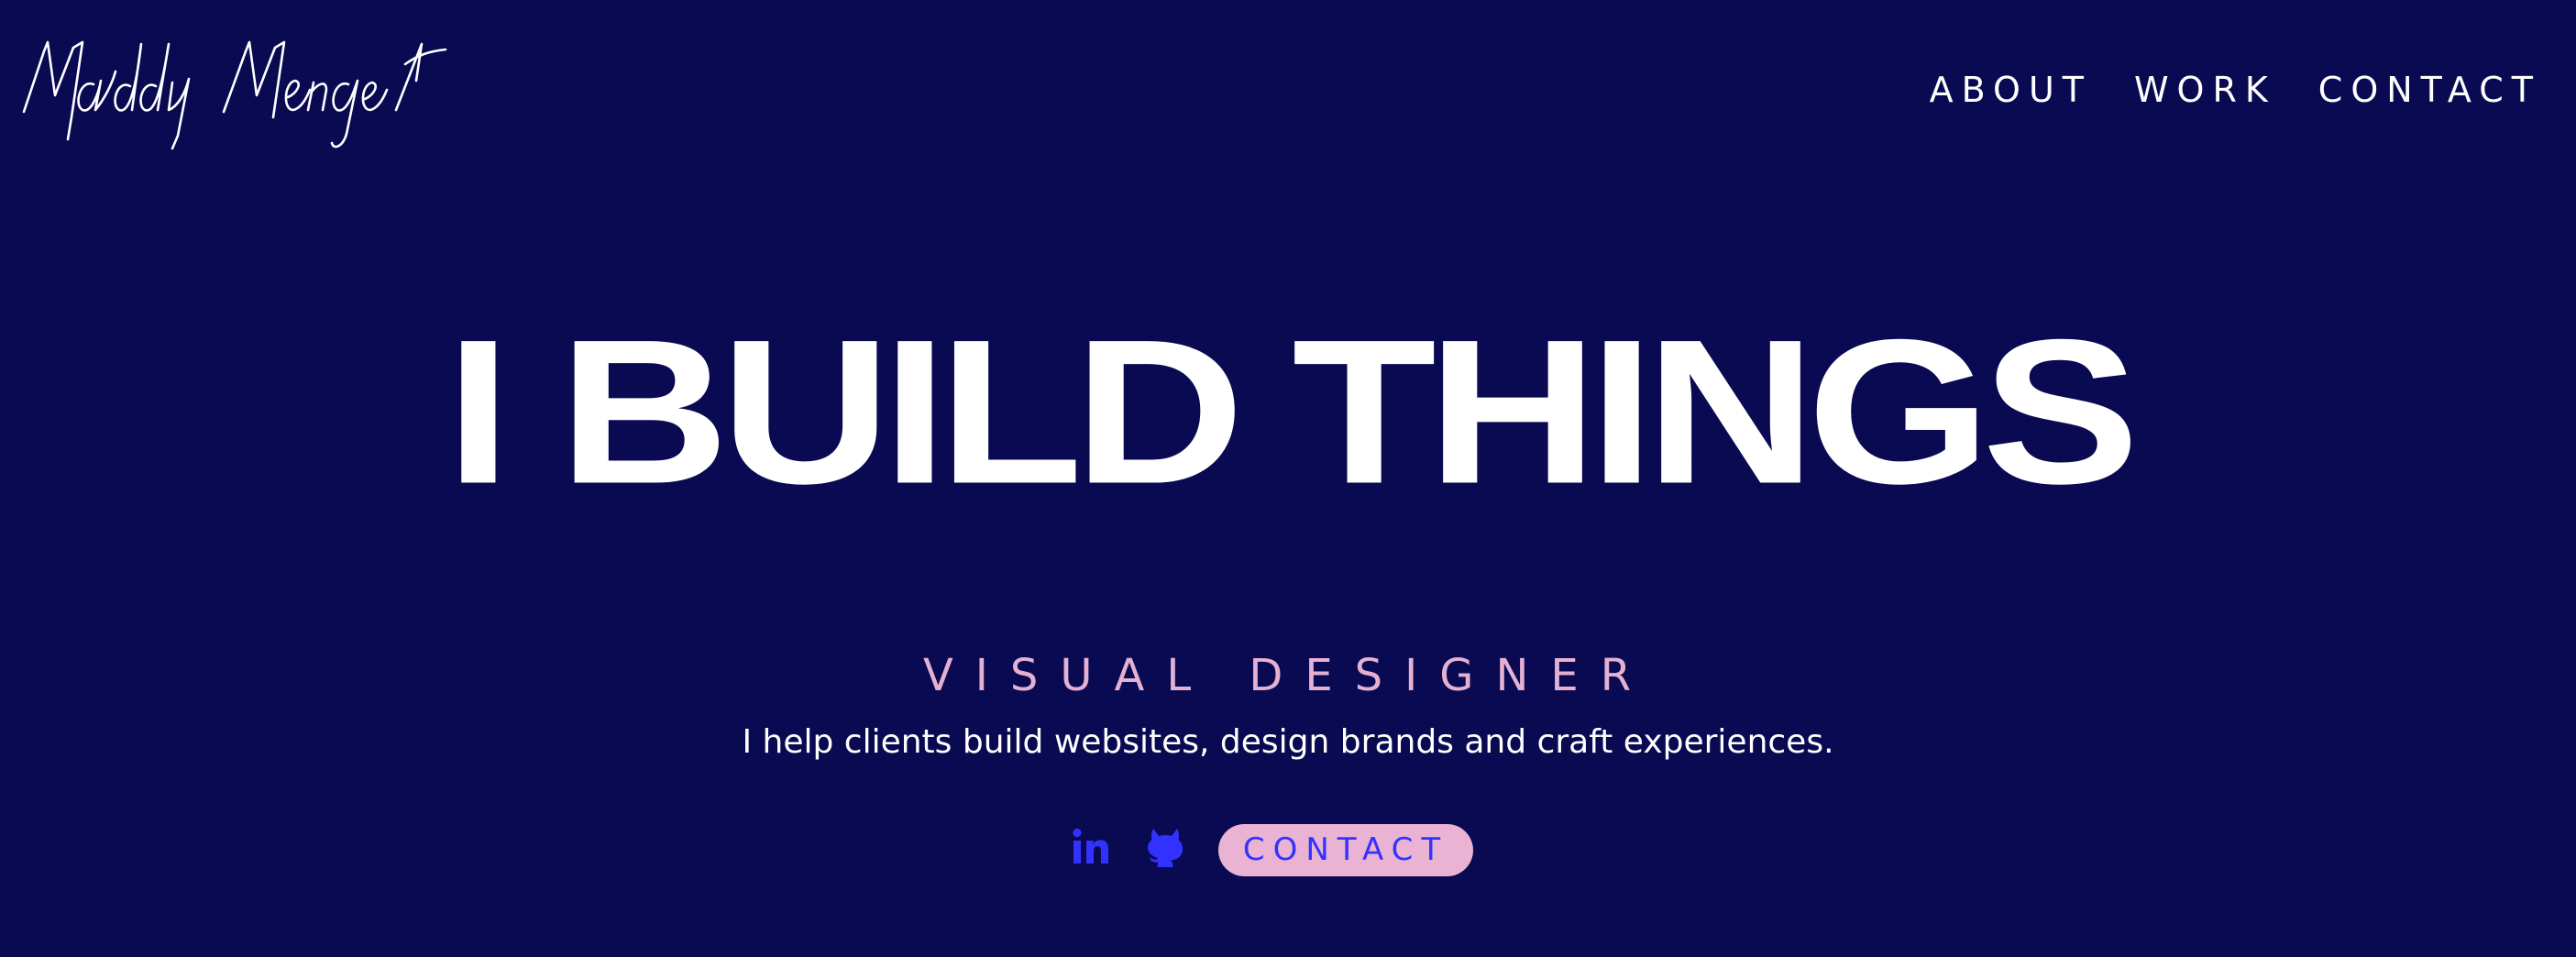  Describe the element at coordinates (2429, 90) in the screenshot. I see `nav-contact: CONTACT` at that location.